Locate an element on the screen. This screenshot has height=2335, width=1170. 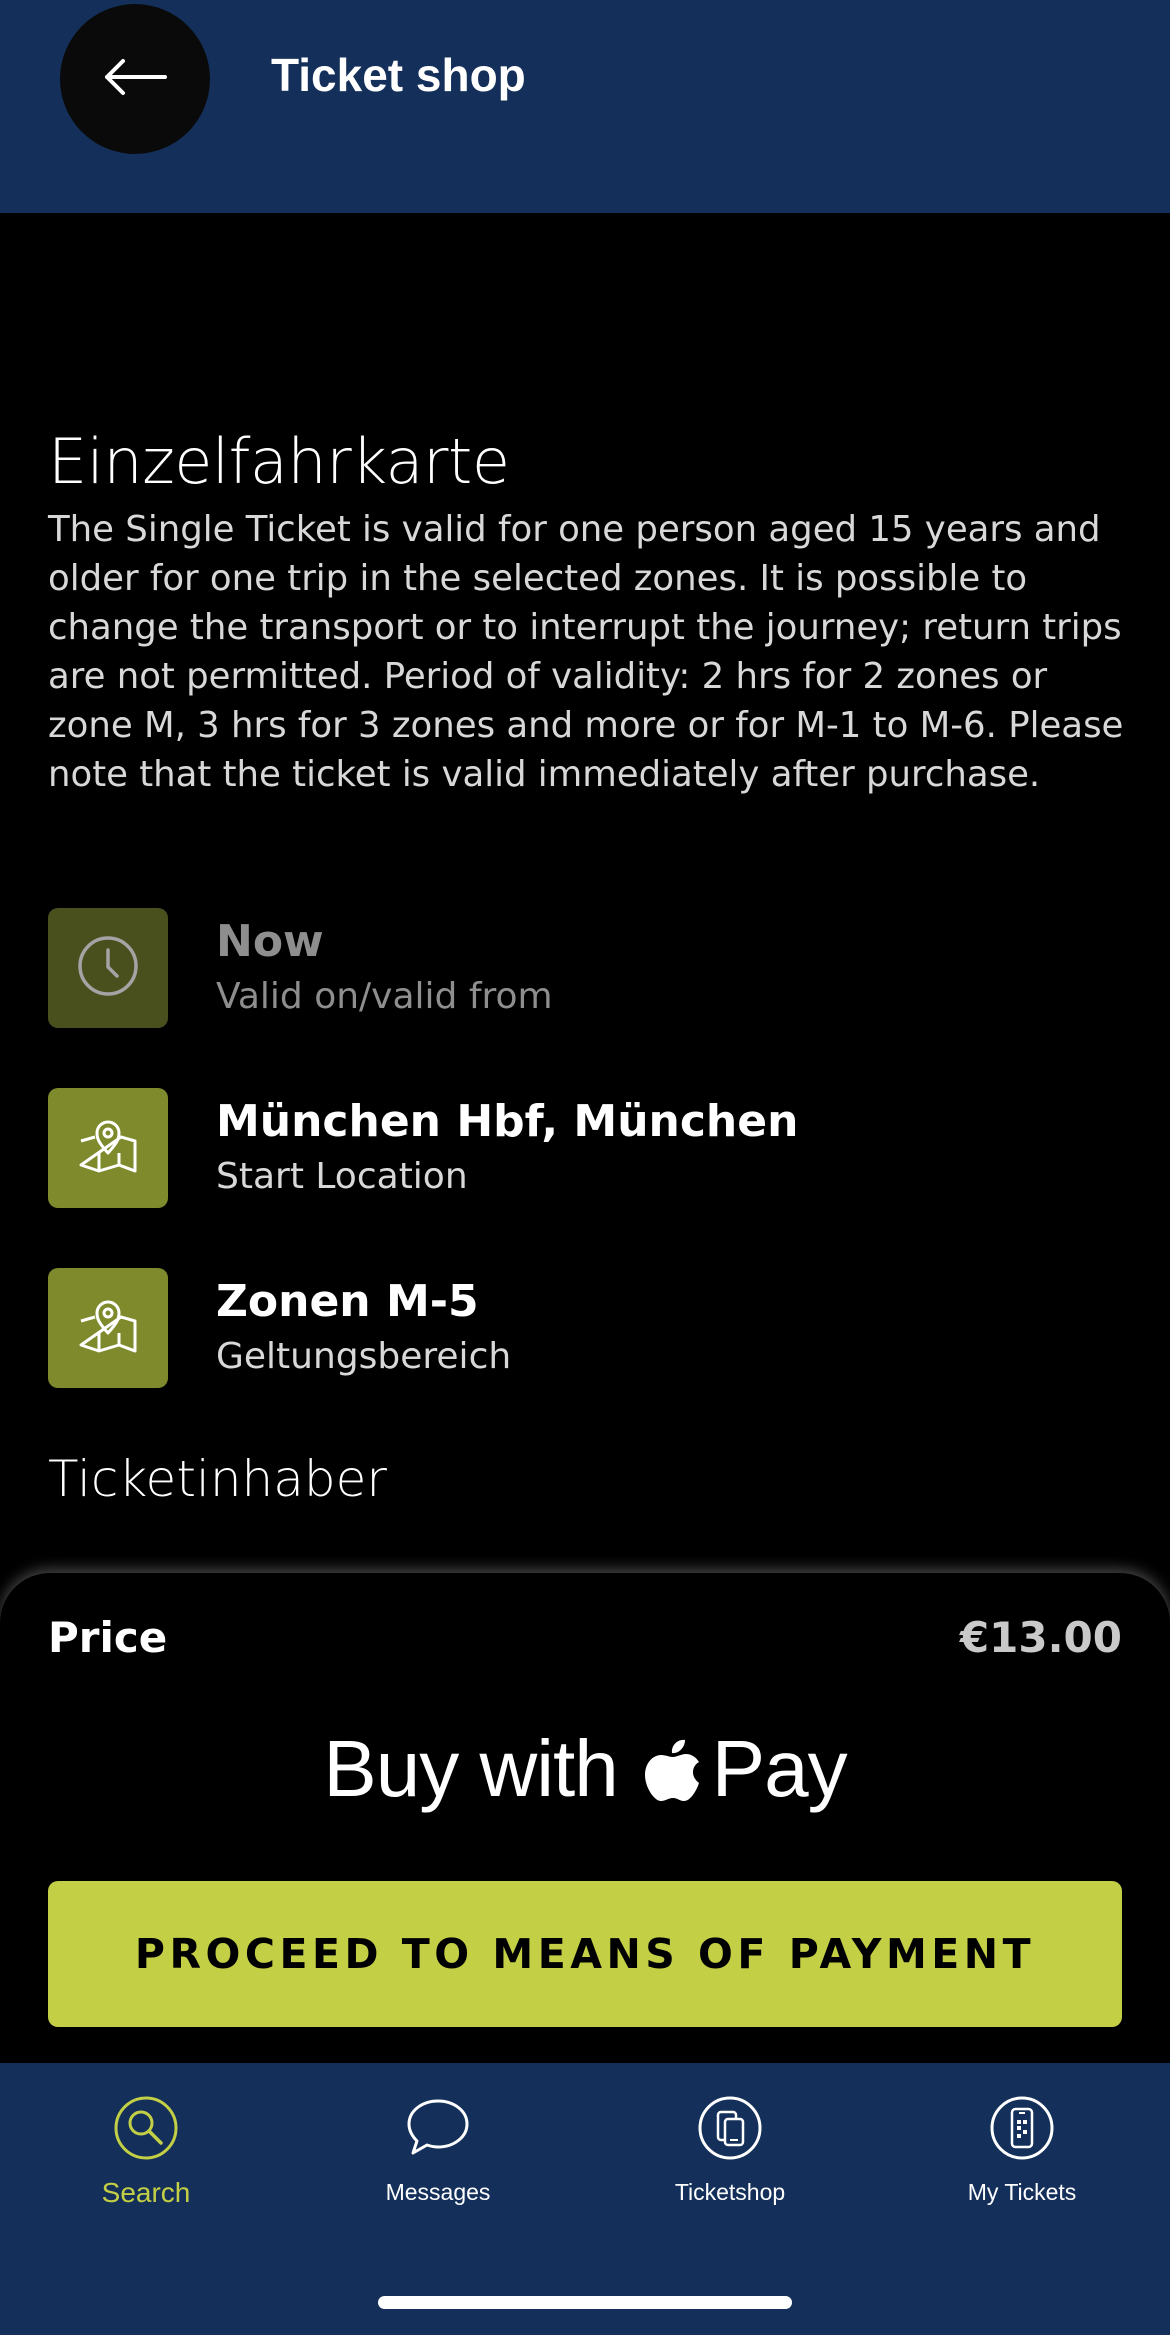
tab-ticketshop: Ticketshop is located at coordinates (730, 2160).